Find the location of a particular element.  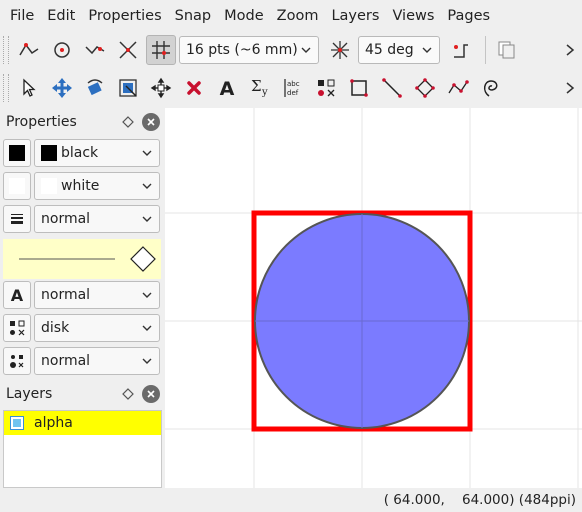

pen-width-button is located at coordinates (17, 218).